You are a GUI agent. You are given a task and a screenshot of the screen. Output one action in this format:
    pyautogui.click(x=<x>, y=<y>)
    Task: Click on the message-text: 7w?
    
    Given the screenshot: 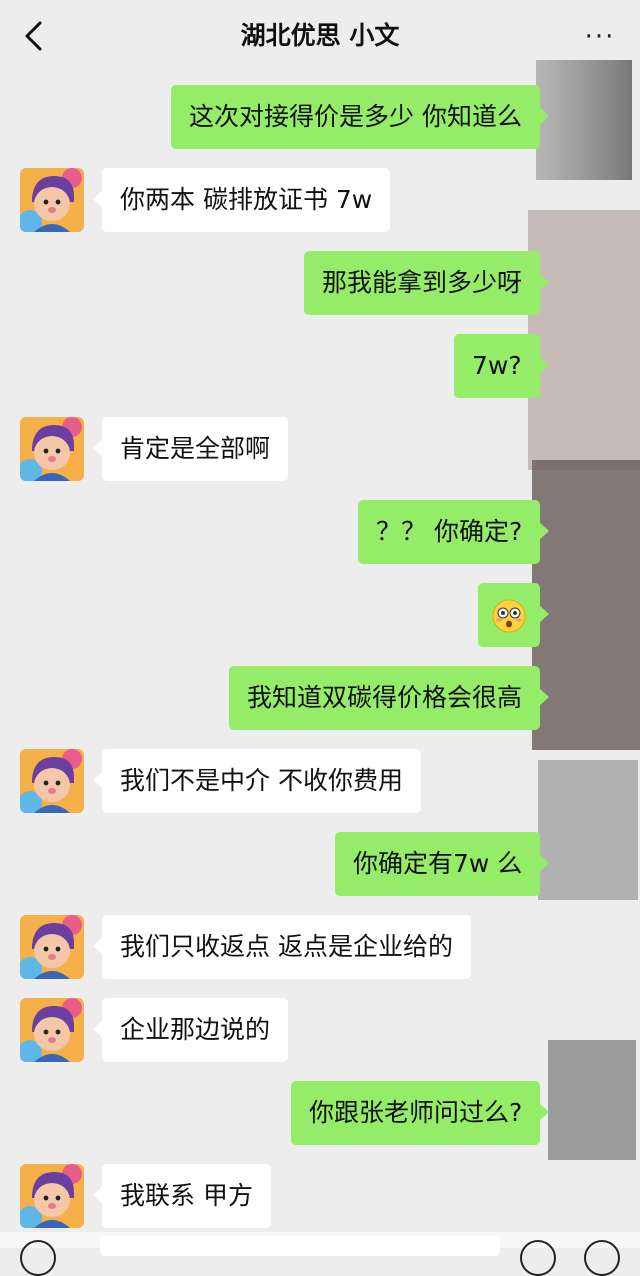 What is the action you would take?
    pyautogui.click(x=497, y=365)
    